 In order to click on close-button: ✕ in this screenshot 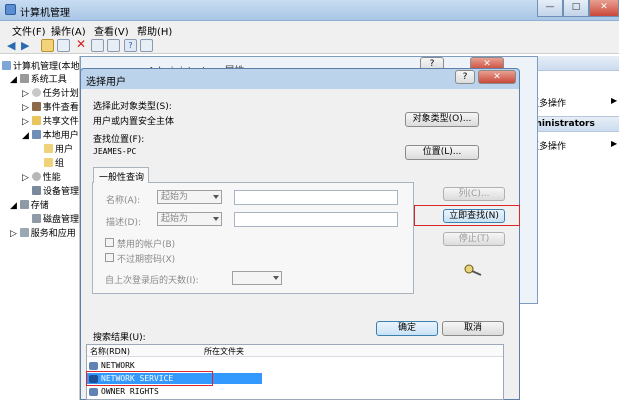, I will do `click(604, 8)`.